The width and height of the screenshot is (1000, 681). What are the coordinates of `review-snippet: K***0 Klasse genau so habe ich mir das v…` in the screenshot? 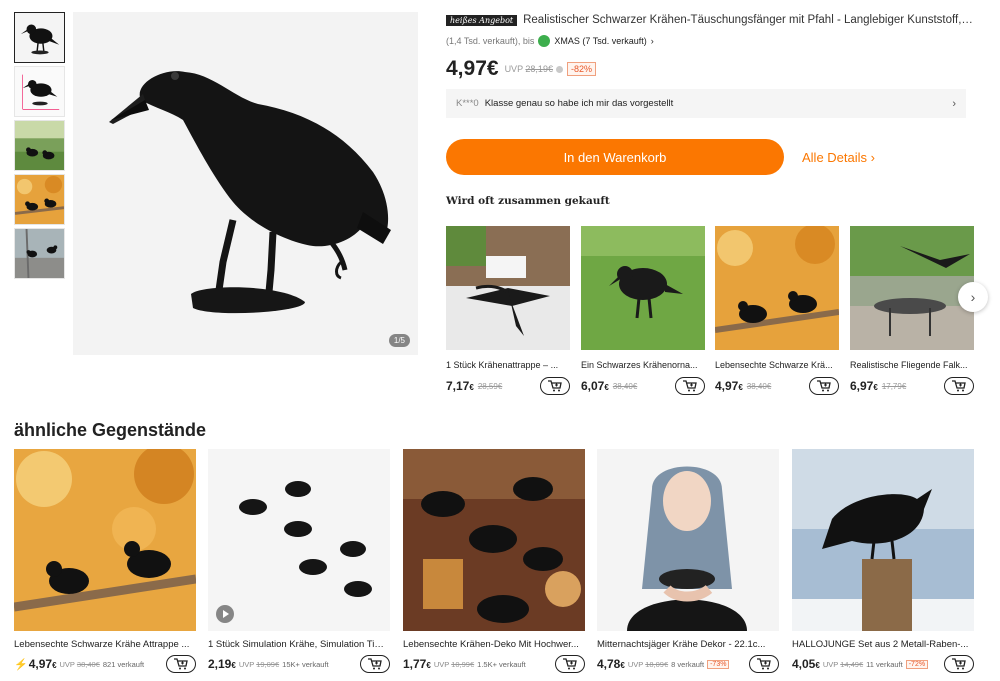 It's located at (706, 103).